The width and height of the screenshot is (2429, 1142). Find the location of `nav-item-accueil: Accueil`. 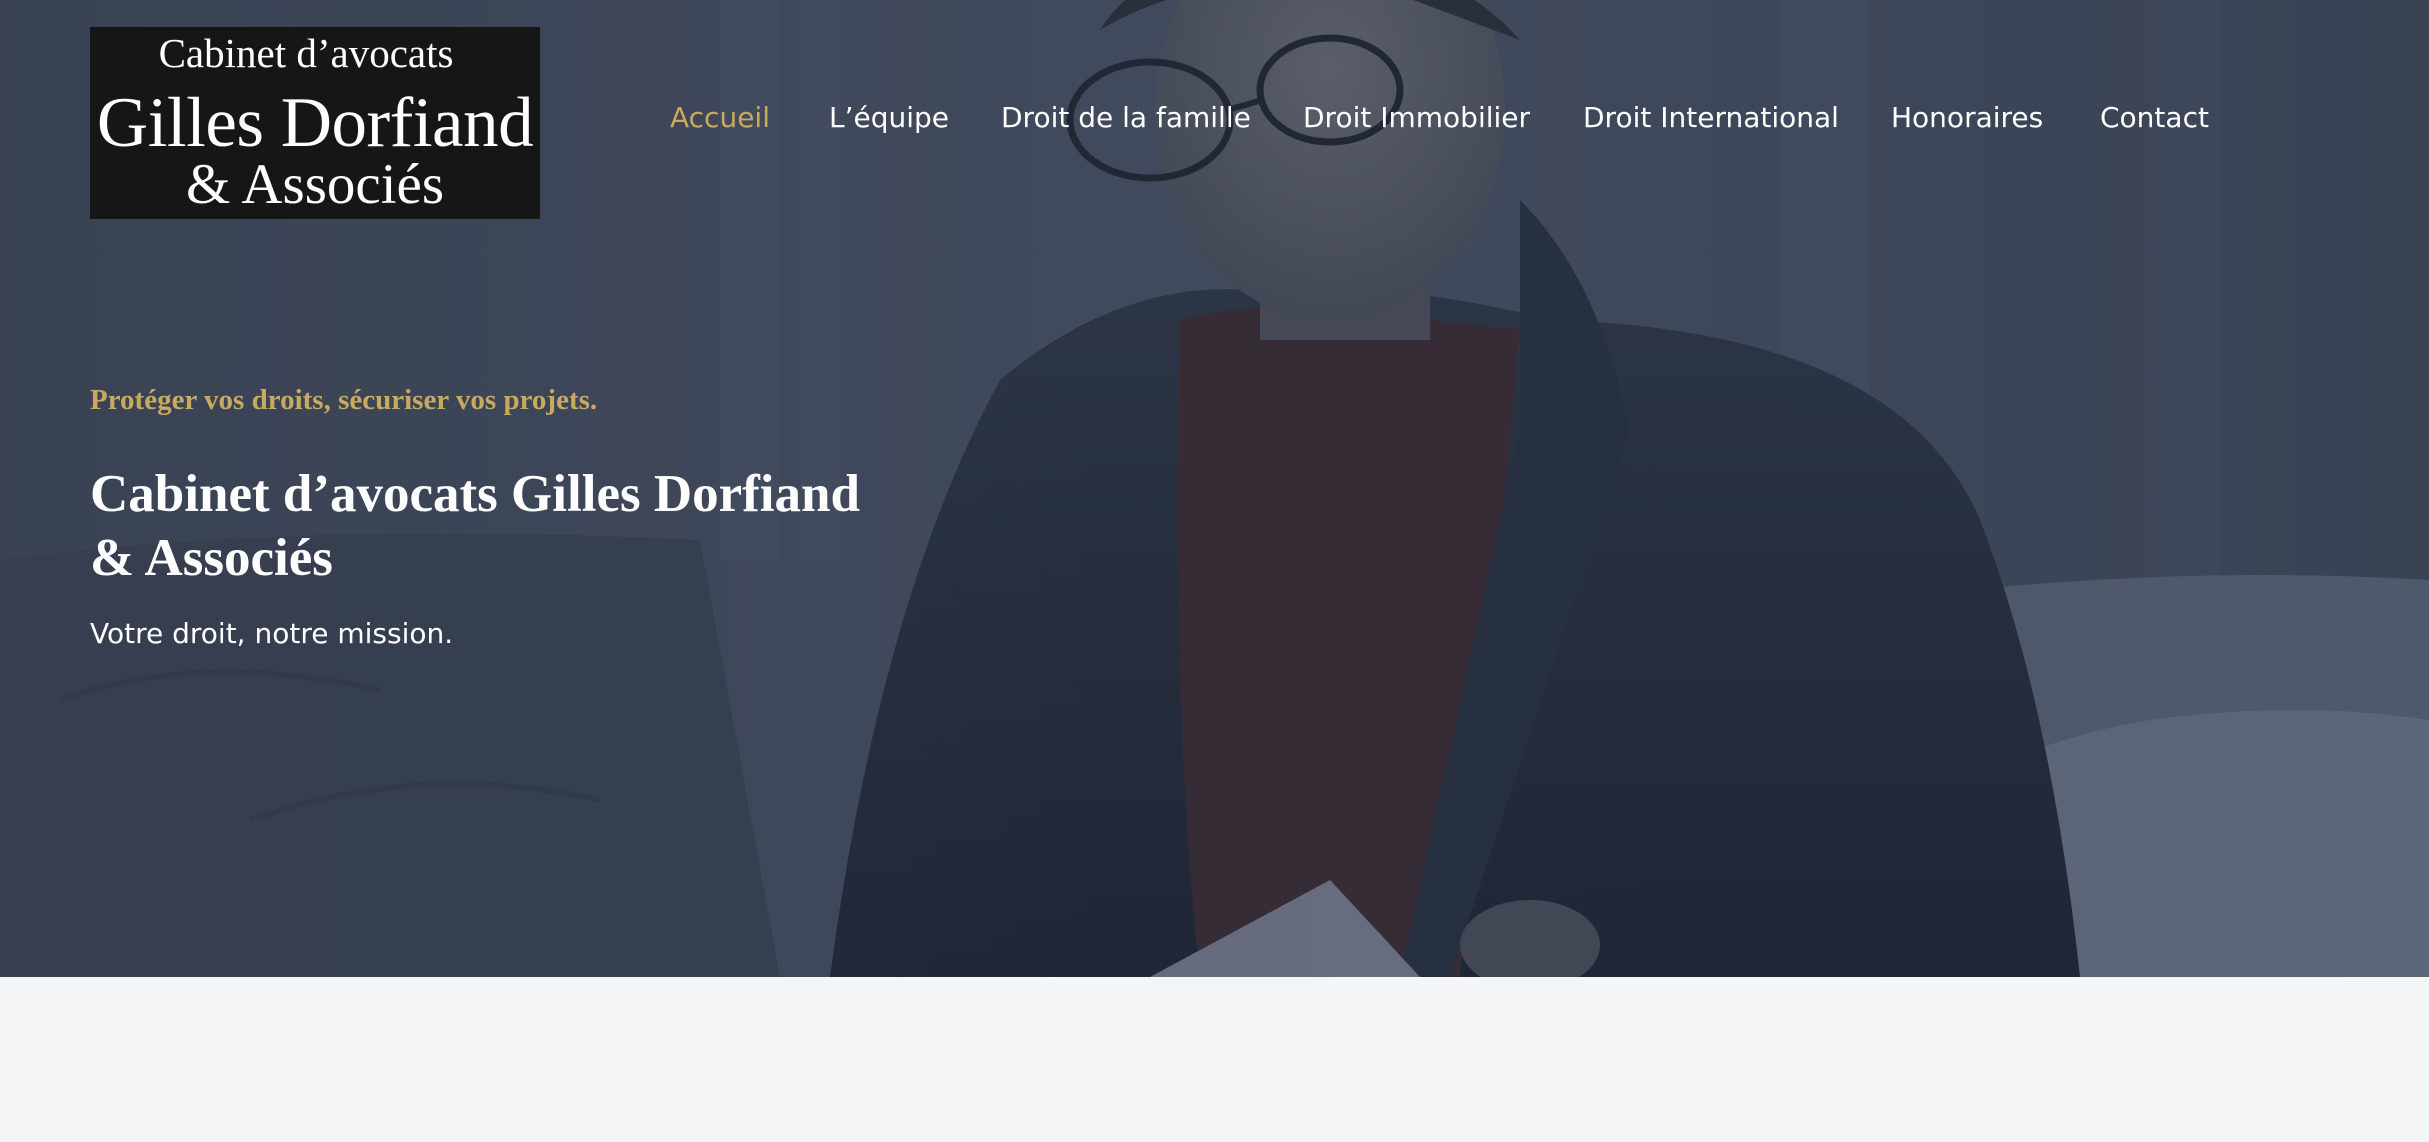

nav-item-accueil: Accueil is located at coordinates (720, 117).